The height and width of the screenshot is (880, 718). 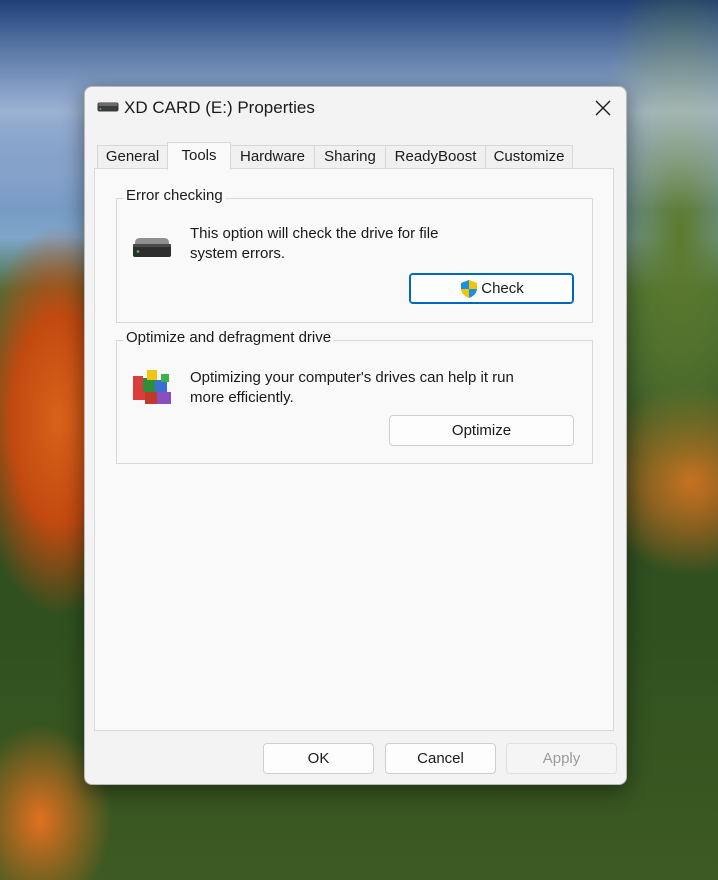 What do you see at coordinates (199, 156) in the screenshot?
I see `tab-tools: Tools` at bounding box center [199, 156].